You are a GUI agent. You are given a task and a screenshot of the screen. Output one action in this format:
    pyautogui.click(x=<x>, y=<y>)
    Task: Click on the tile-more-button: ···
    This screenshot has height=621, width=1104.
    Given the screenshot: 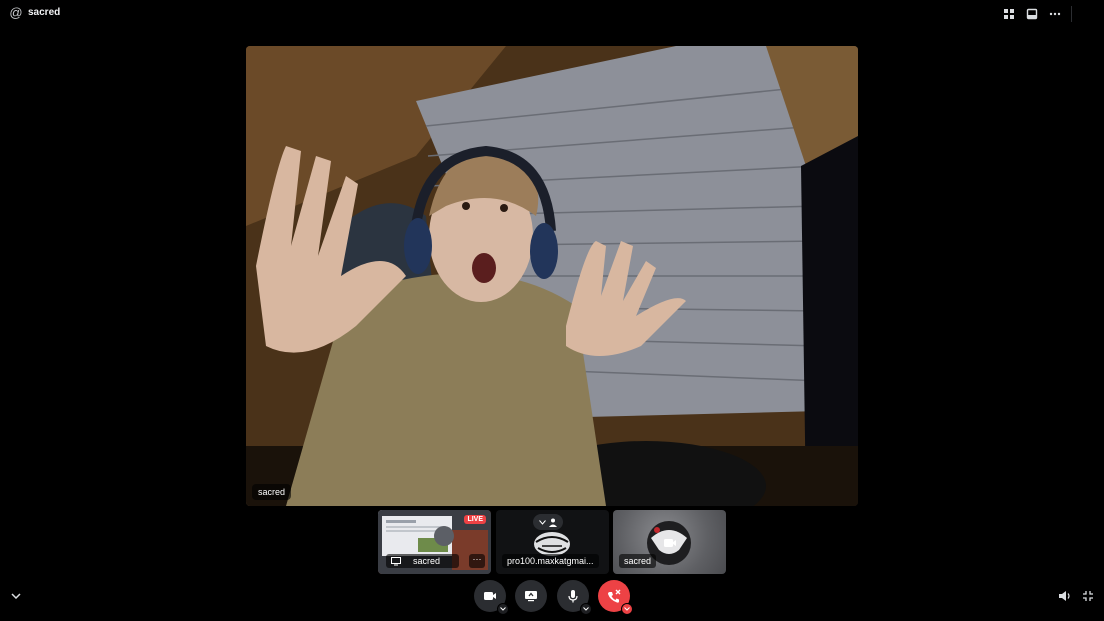 What is the action you would take?
    pyautogui.click(x=477, y=561)
    